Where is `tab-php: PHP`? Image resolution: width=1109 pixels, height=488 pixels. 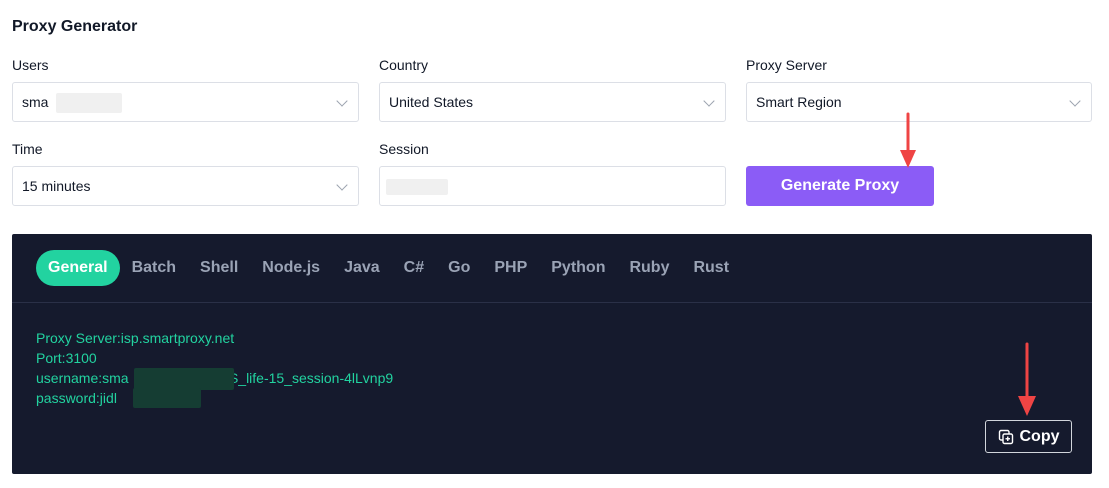 tab-php: PHP is located at coordinates (510, 268).